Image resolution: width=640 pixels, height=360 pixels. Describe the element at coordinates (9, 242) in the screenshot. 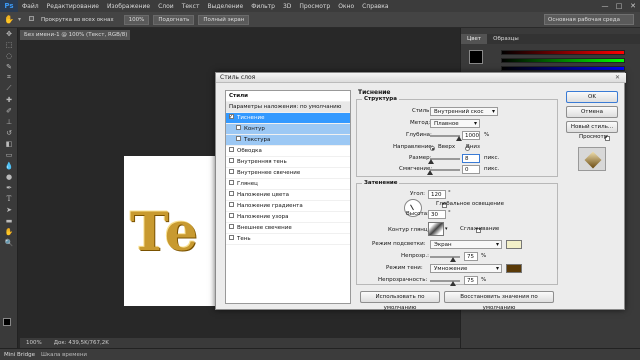

I see `zoom-tool-icon: 🔍` at that location.